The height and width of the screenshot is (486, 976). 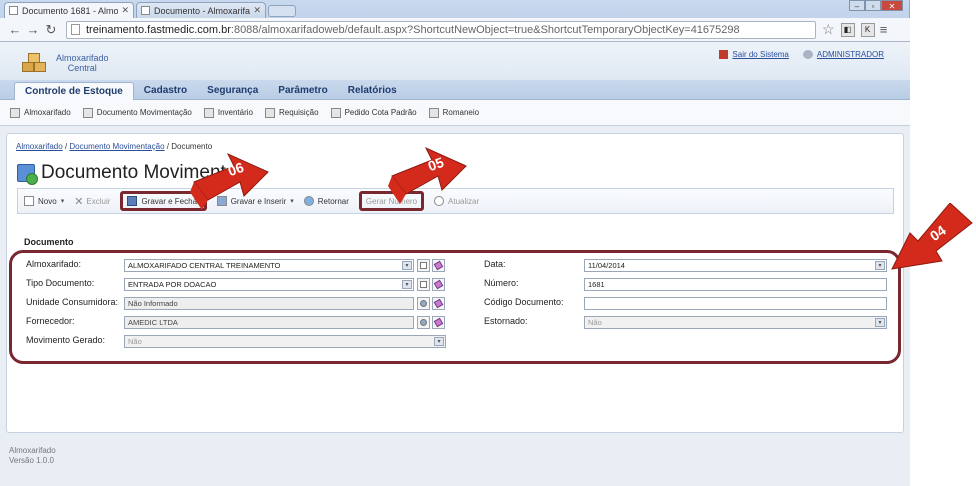 I want to click on row-estornado: Estornado:, so click(x=506, y=321).